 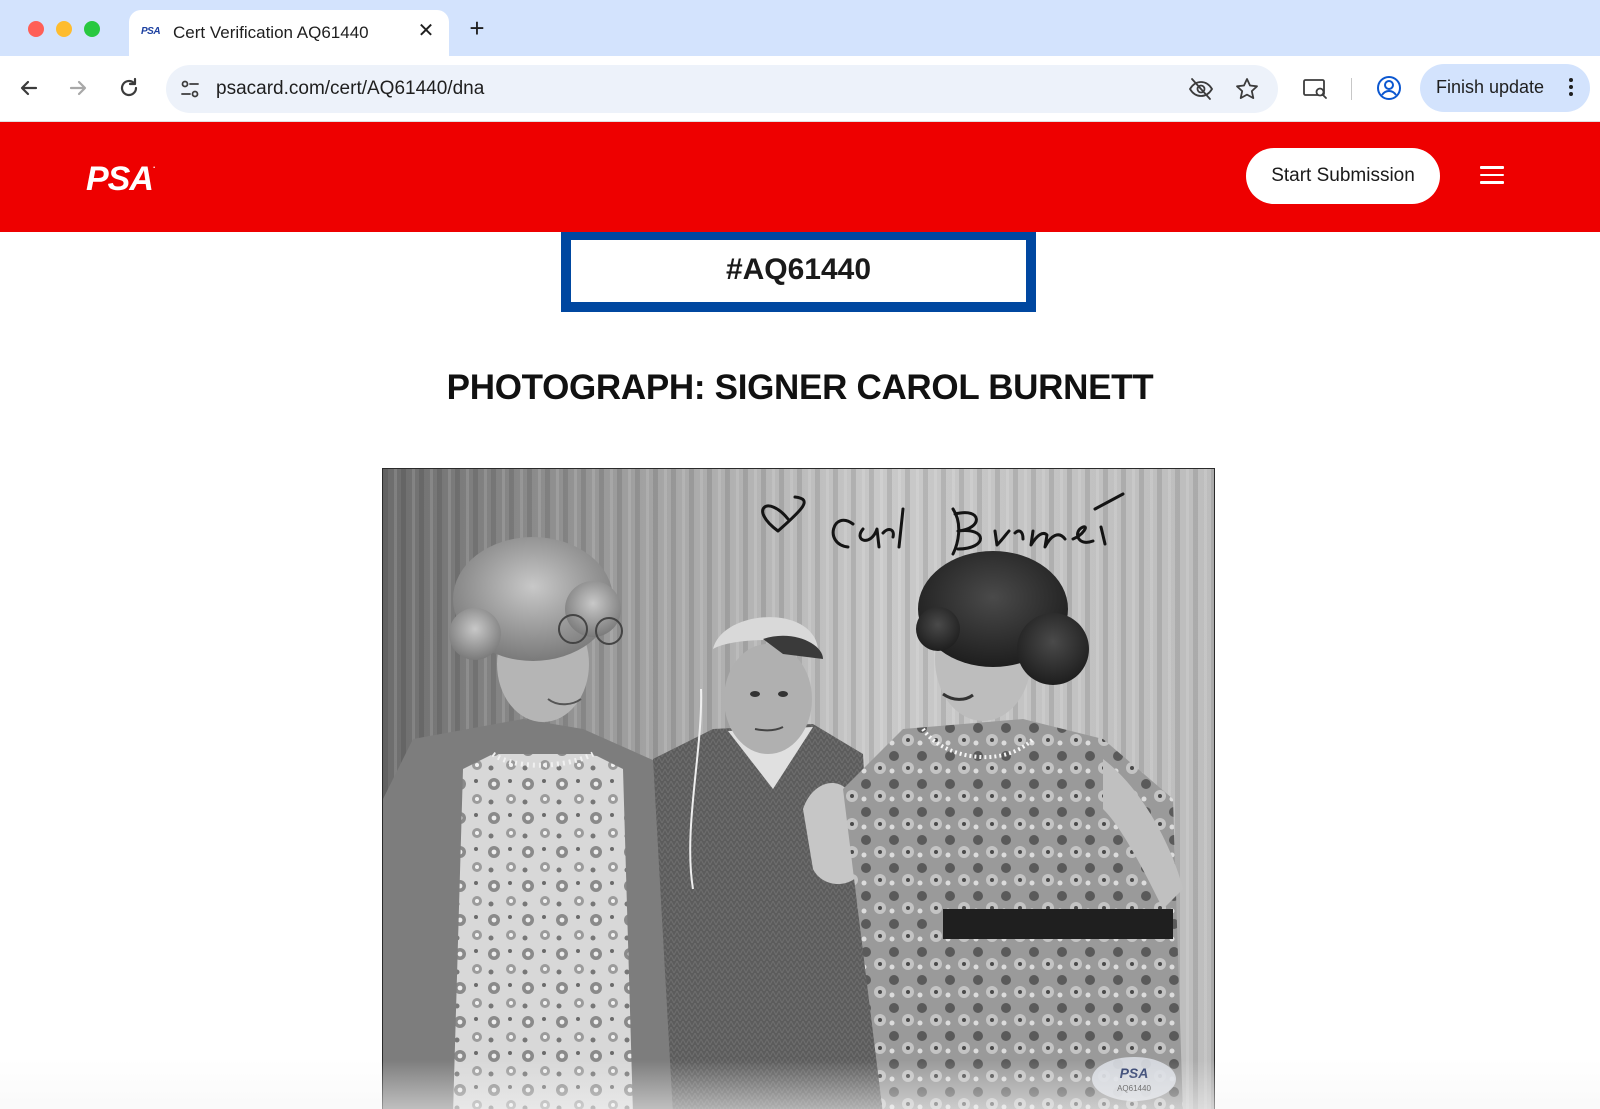 I want to click on psa-hologram-sticker: PSA AQ61440, so click(x=1134, y=1079).